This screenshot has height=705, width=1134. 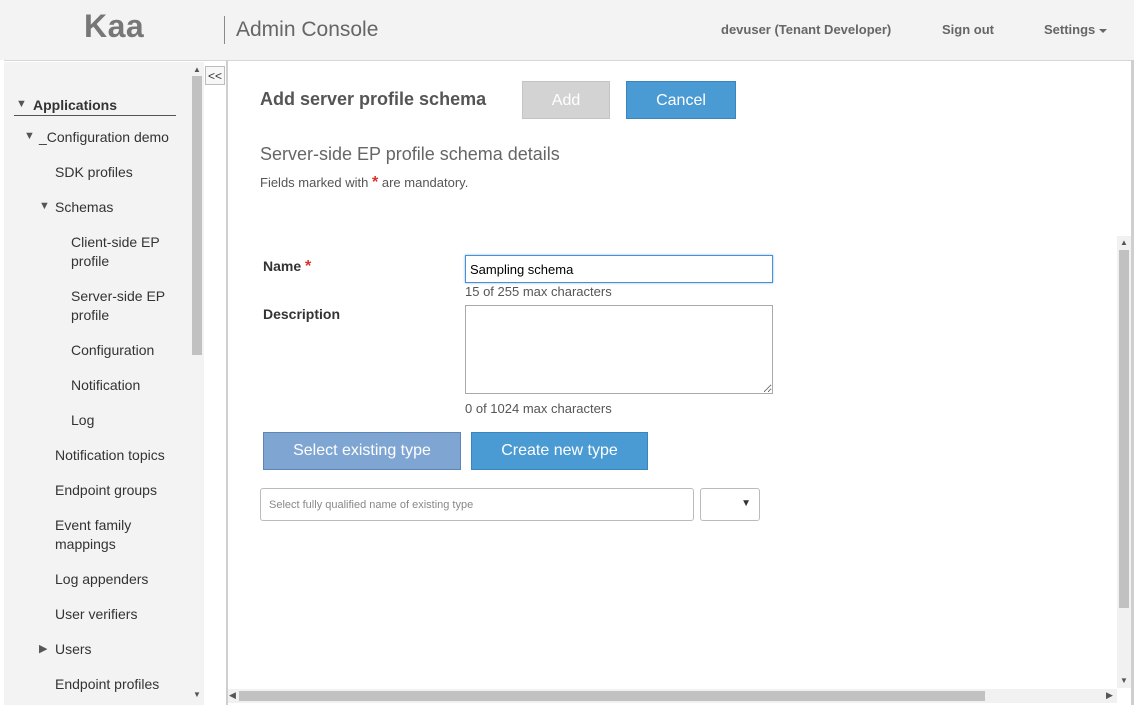 I want to click on existing-type-input, so click(x=477, y=504).